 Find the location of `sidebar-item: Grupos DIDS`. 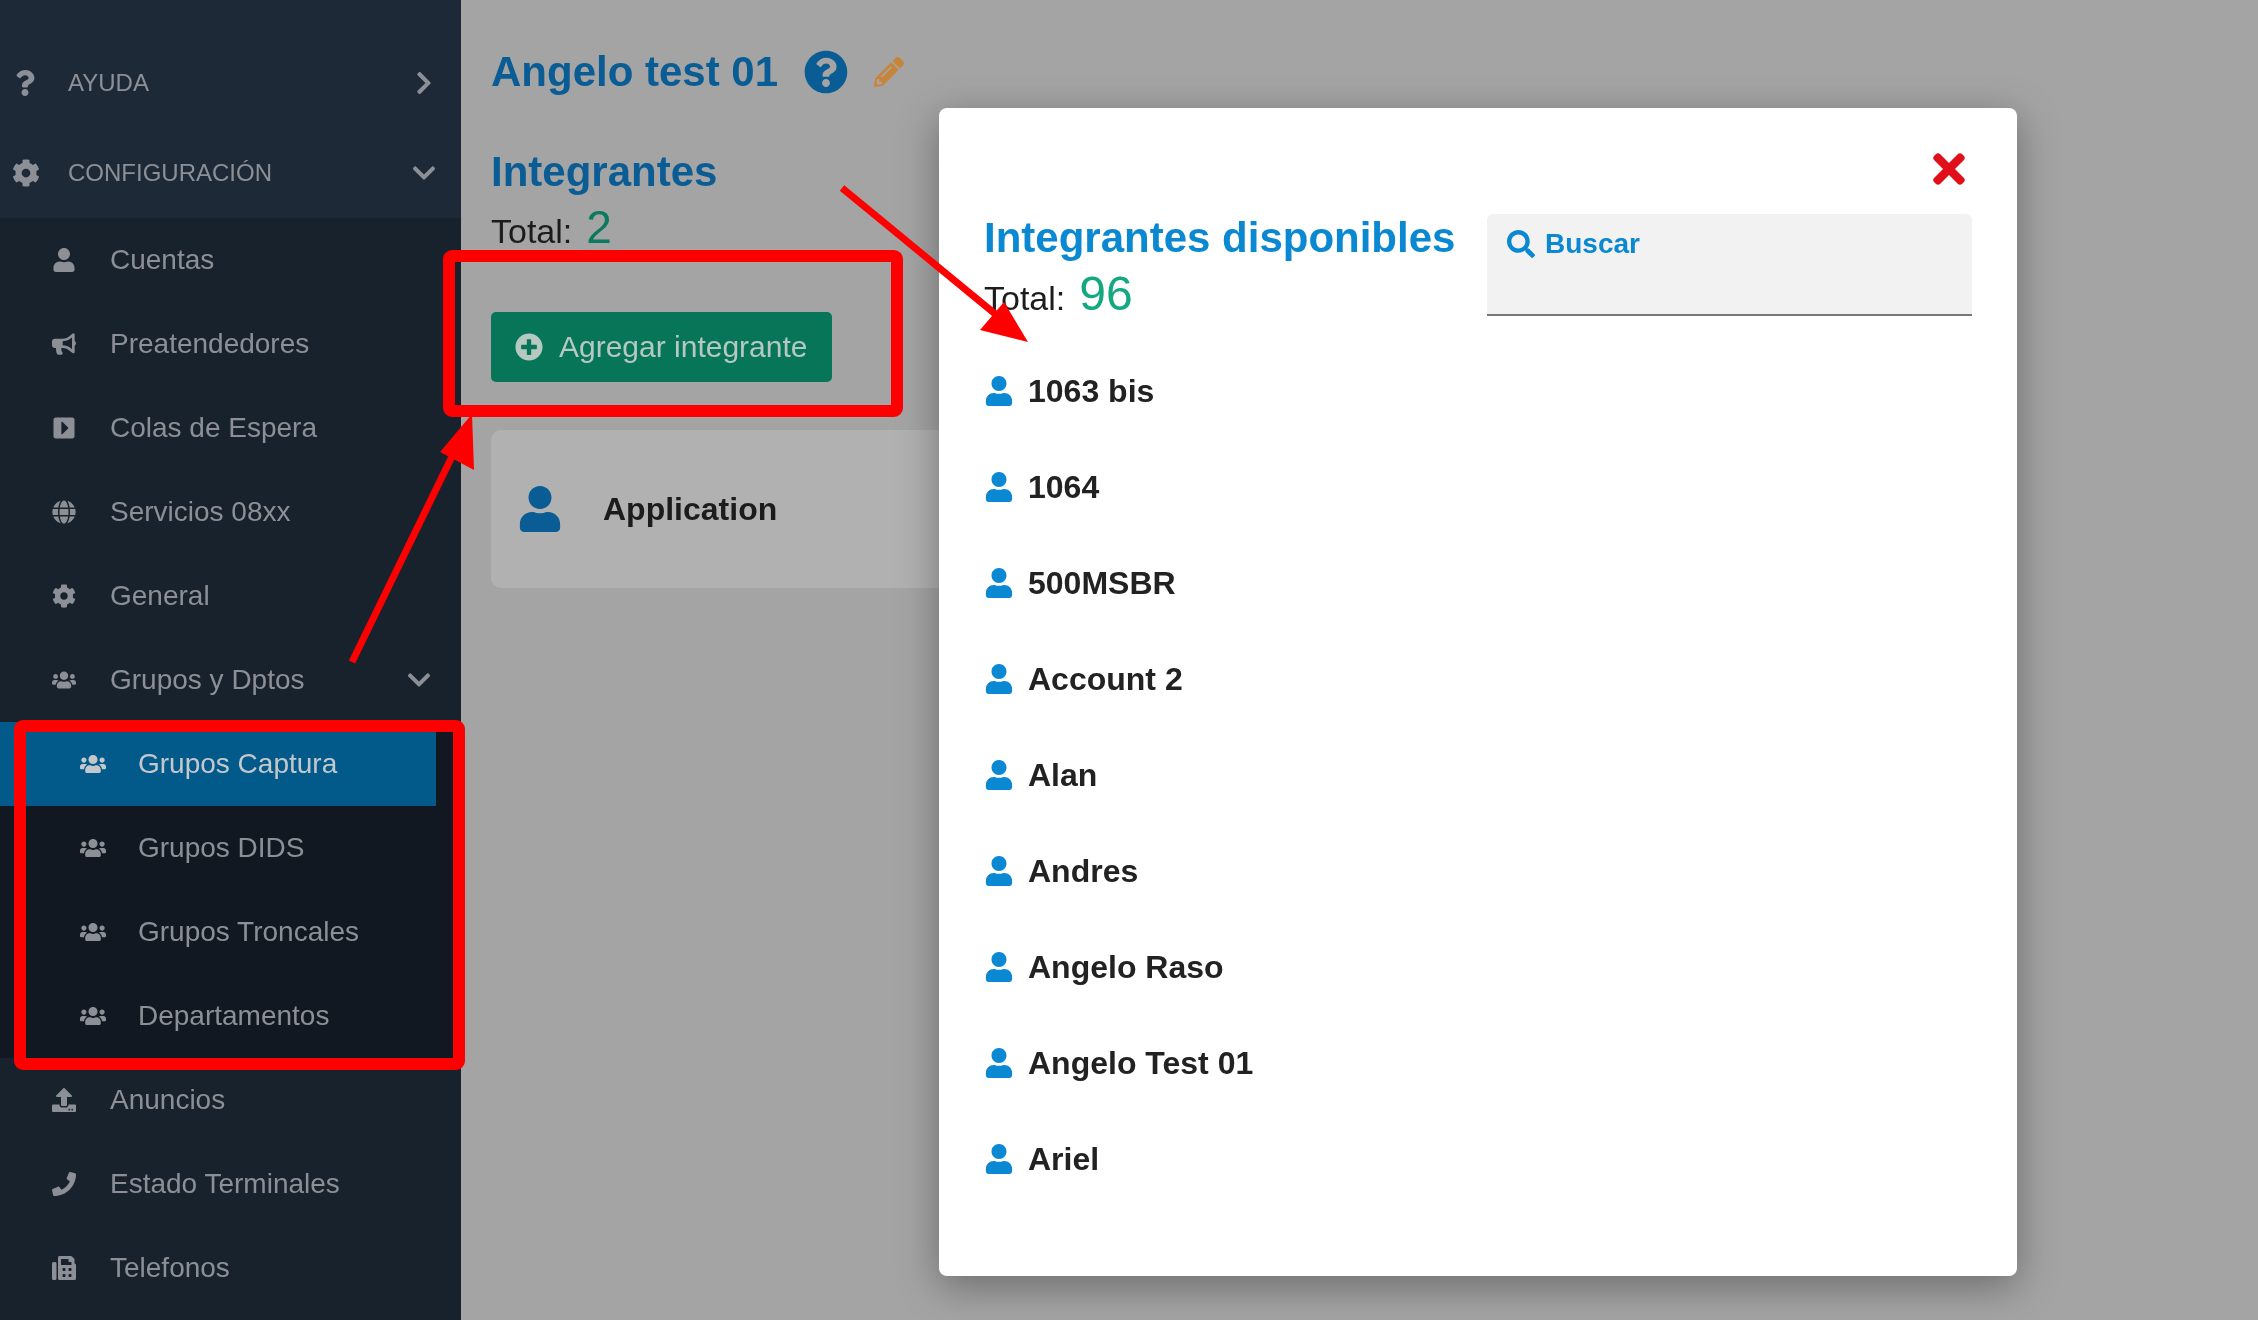

sidebar-item: Grupos DIDS is located at coordinates (218, 848).